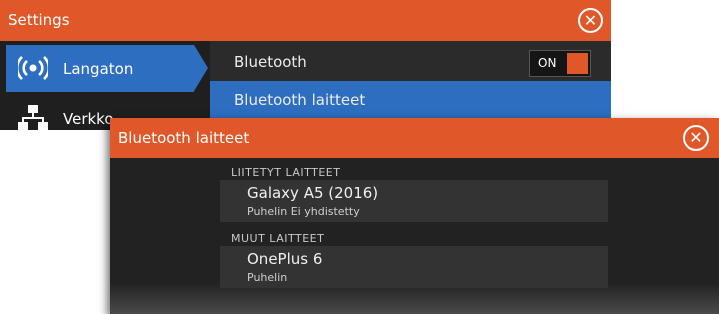 This screenshot has height=314, width=719. What do you see at coordinates (184, 138) in the screenshot?
I see `dialog-title: Bluetooth laitteet` at bounding box center [184, 138].